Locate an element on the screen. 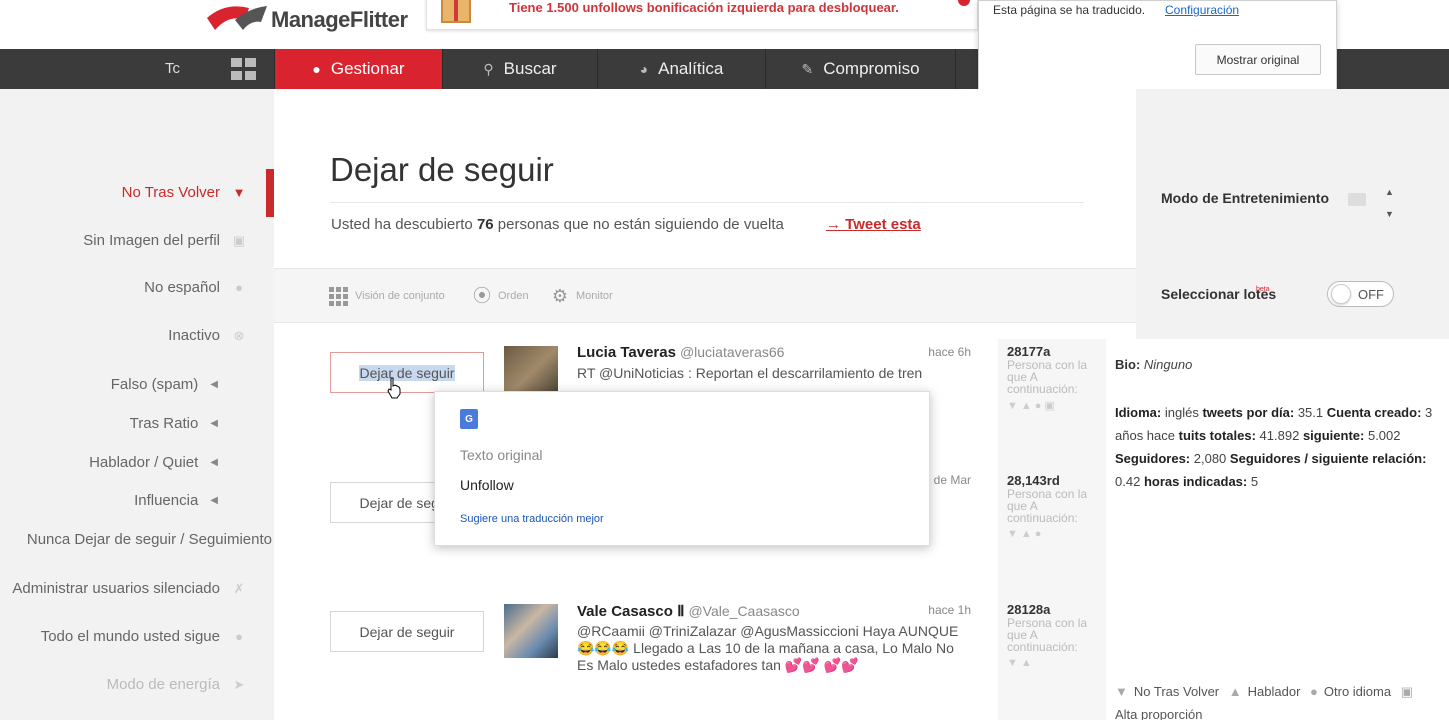 The height and width of the screenshot is (720, 1449). tweet-time: hace 1h is located at coordinates (949, 610).